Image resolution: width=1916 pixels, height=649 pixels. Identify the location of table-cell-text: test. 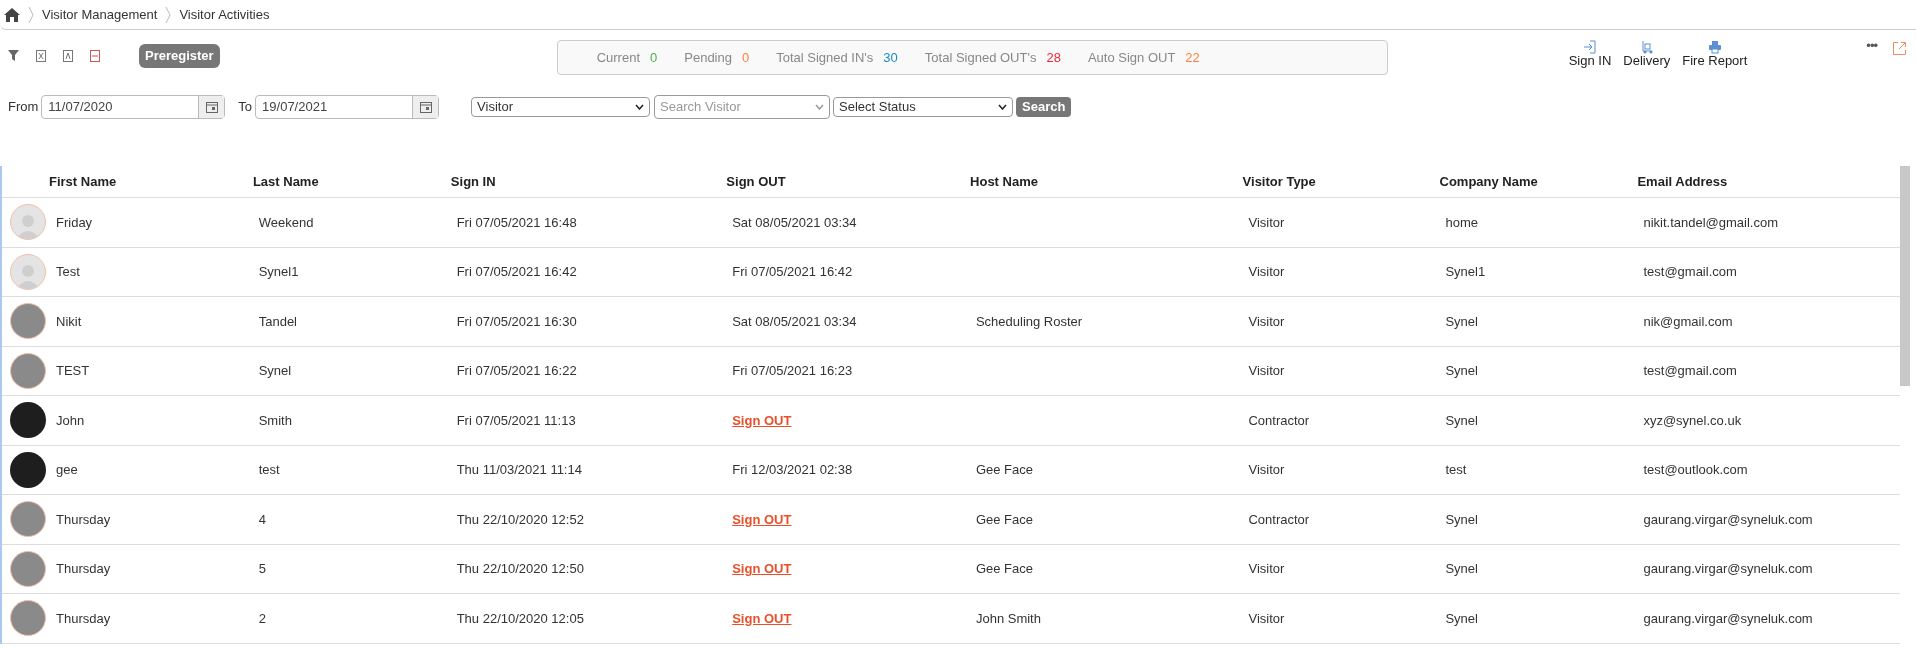
(1456, 470).